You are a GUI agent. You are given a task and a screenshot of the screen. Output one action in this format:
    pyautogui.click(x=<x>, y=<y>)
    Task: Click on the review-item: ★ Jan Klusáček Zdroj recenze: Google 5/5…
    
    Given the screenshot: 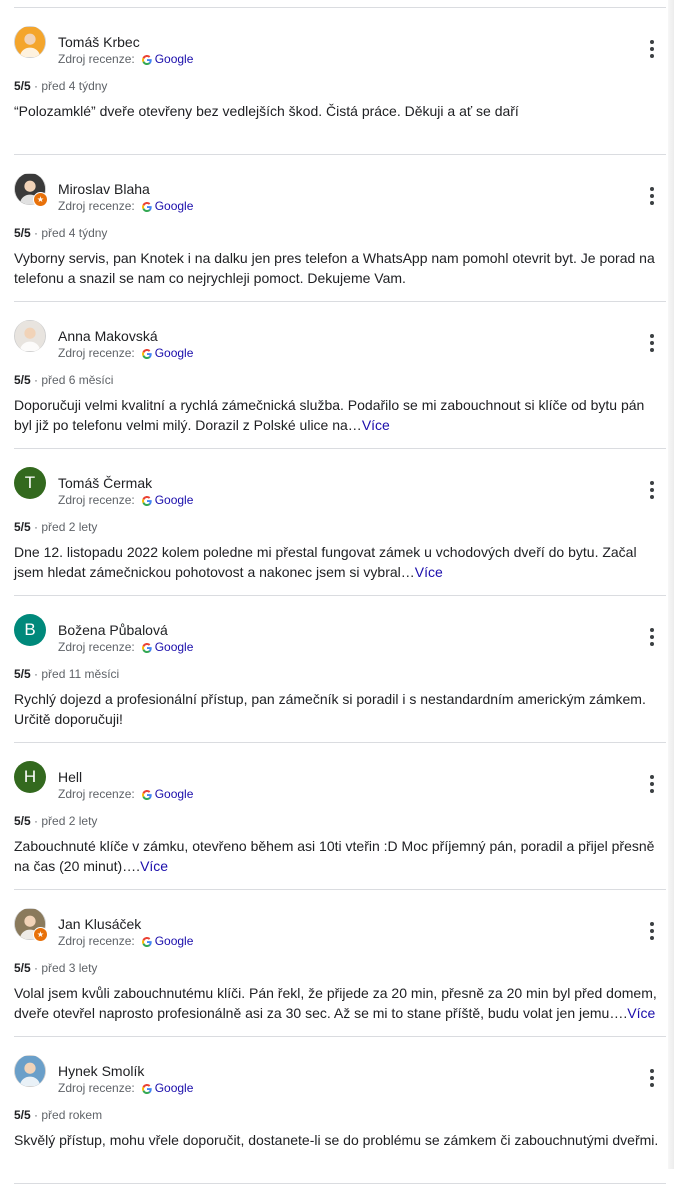 What is the action you would take?
    pyautogui.click(x=340, y=963)
    